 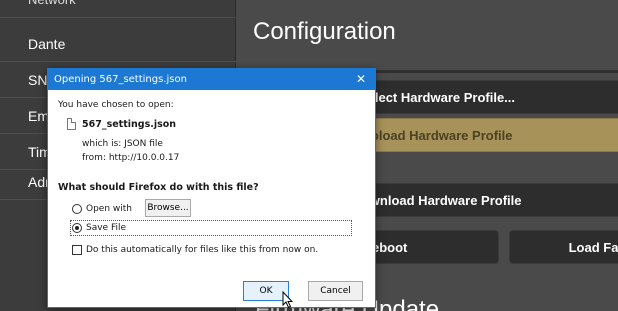 I want to click on open-with-label: Open with, so click(x=109, y=209).